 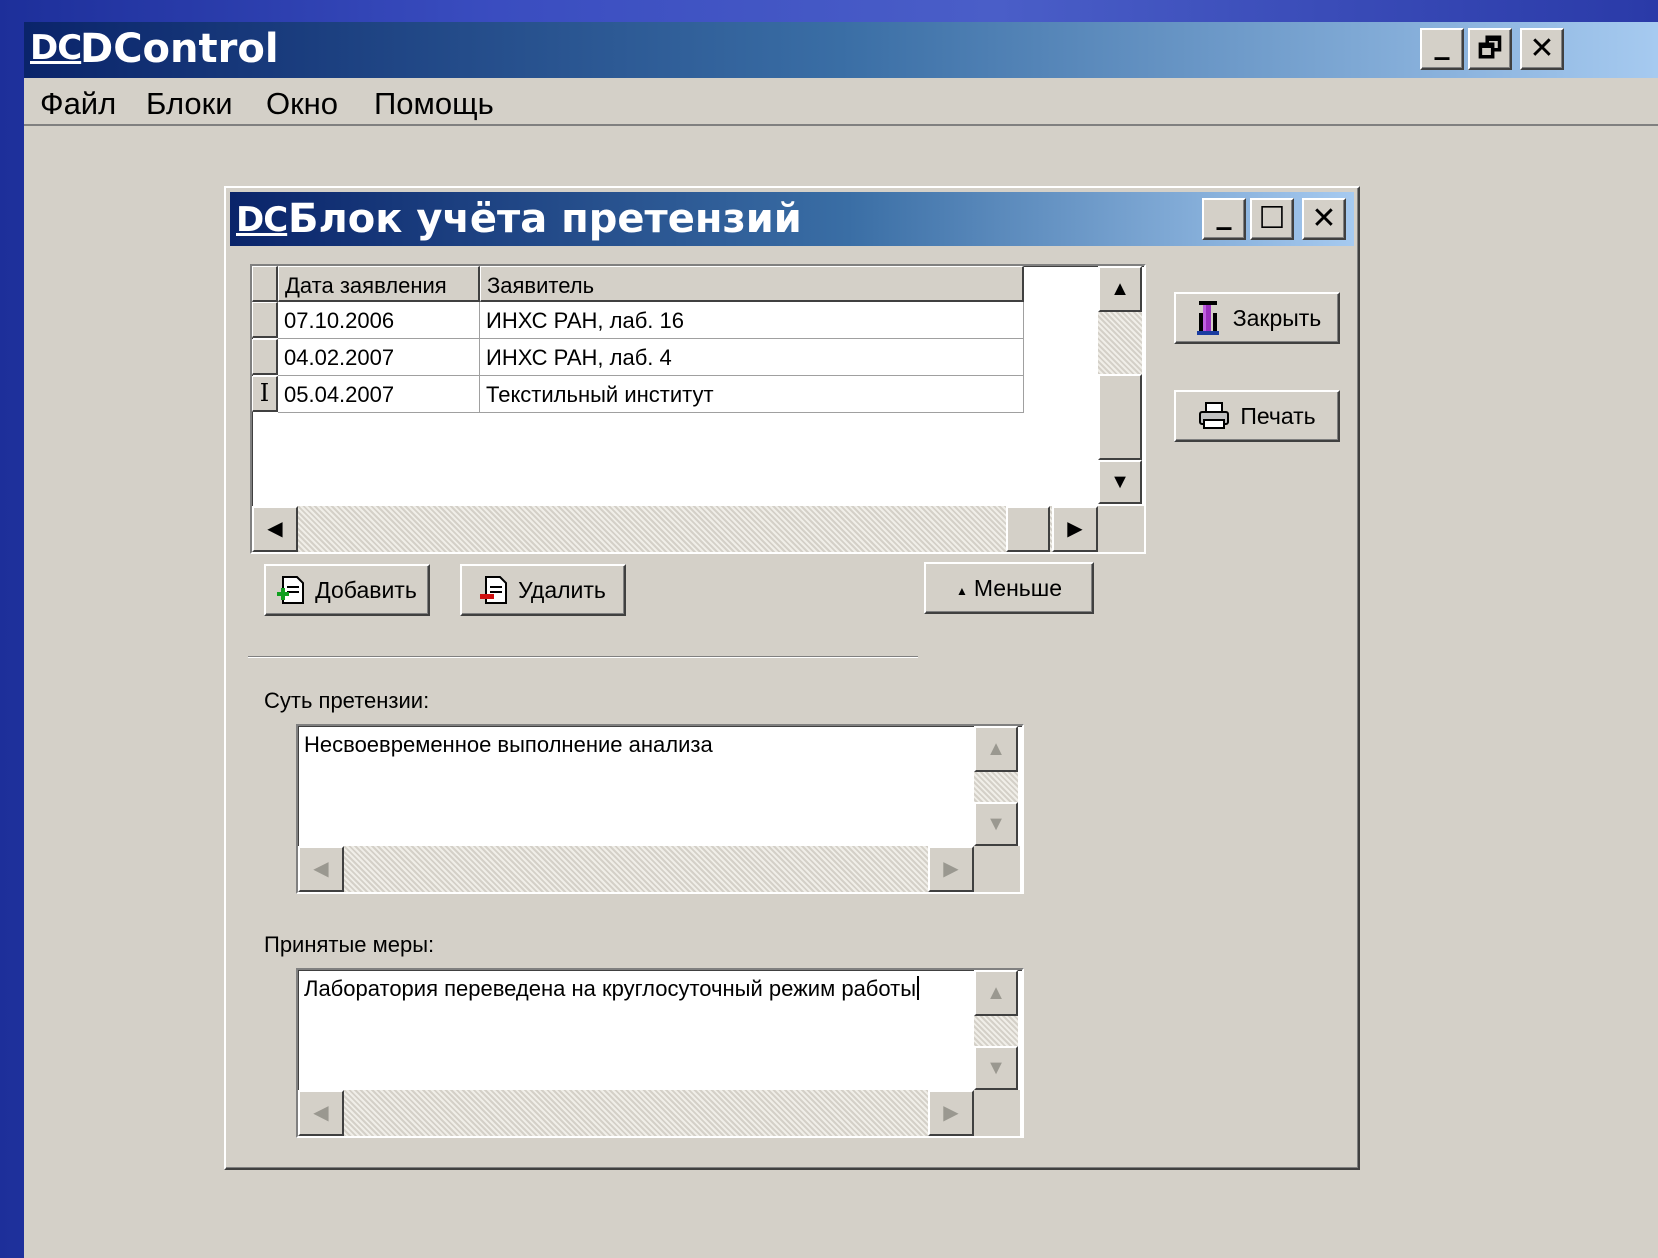 What do you see at coordinates (636, 869) in the screenshot?
I see `claim-hscroll-track` at bounding box center [636, 869].